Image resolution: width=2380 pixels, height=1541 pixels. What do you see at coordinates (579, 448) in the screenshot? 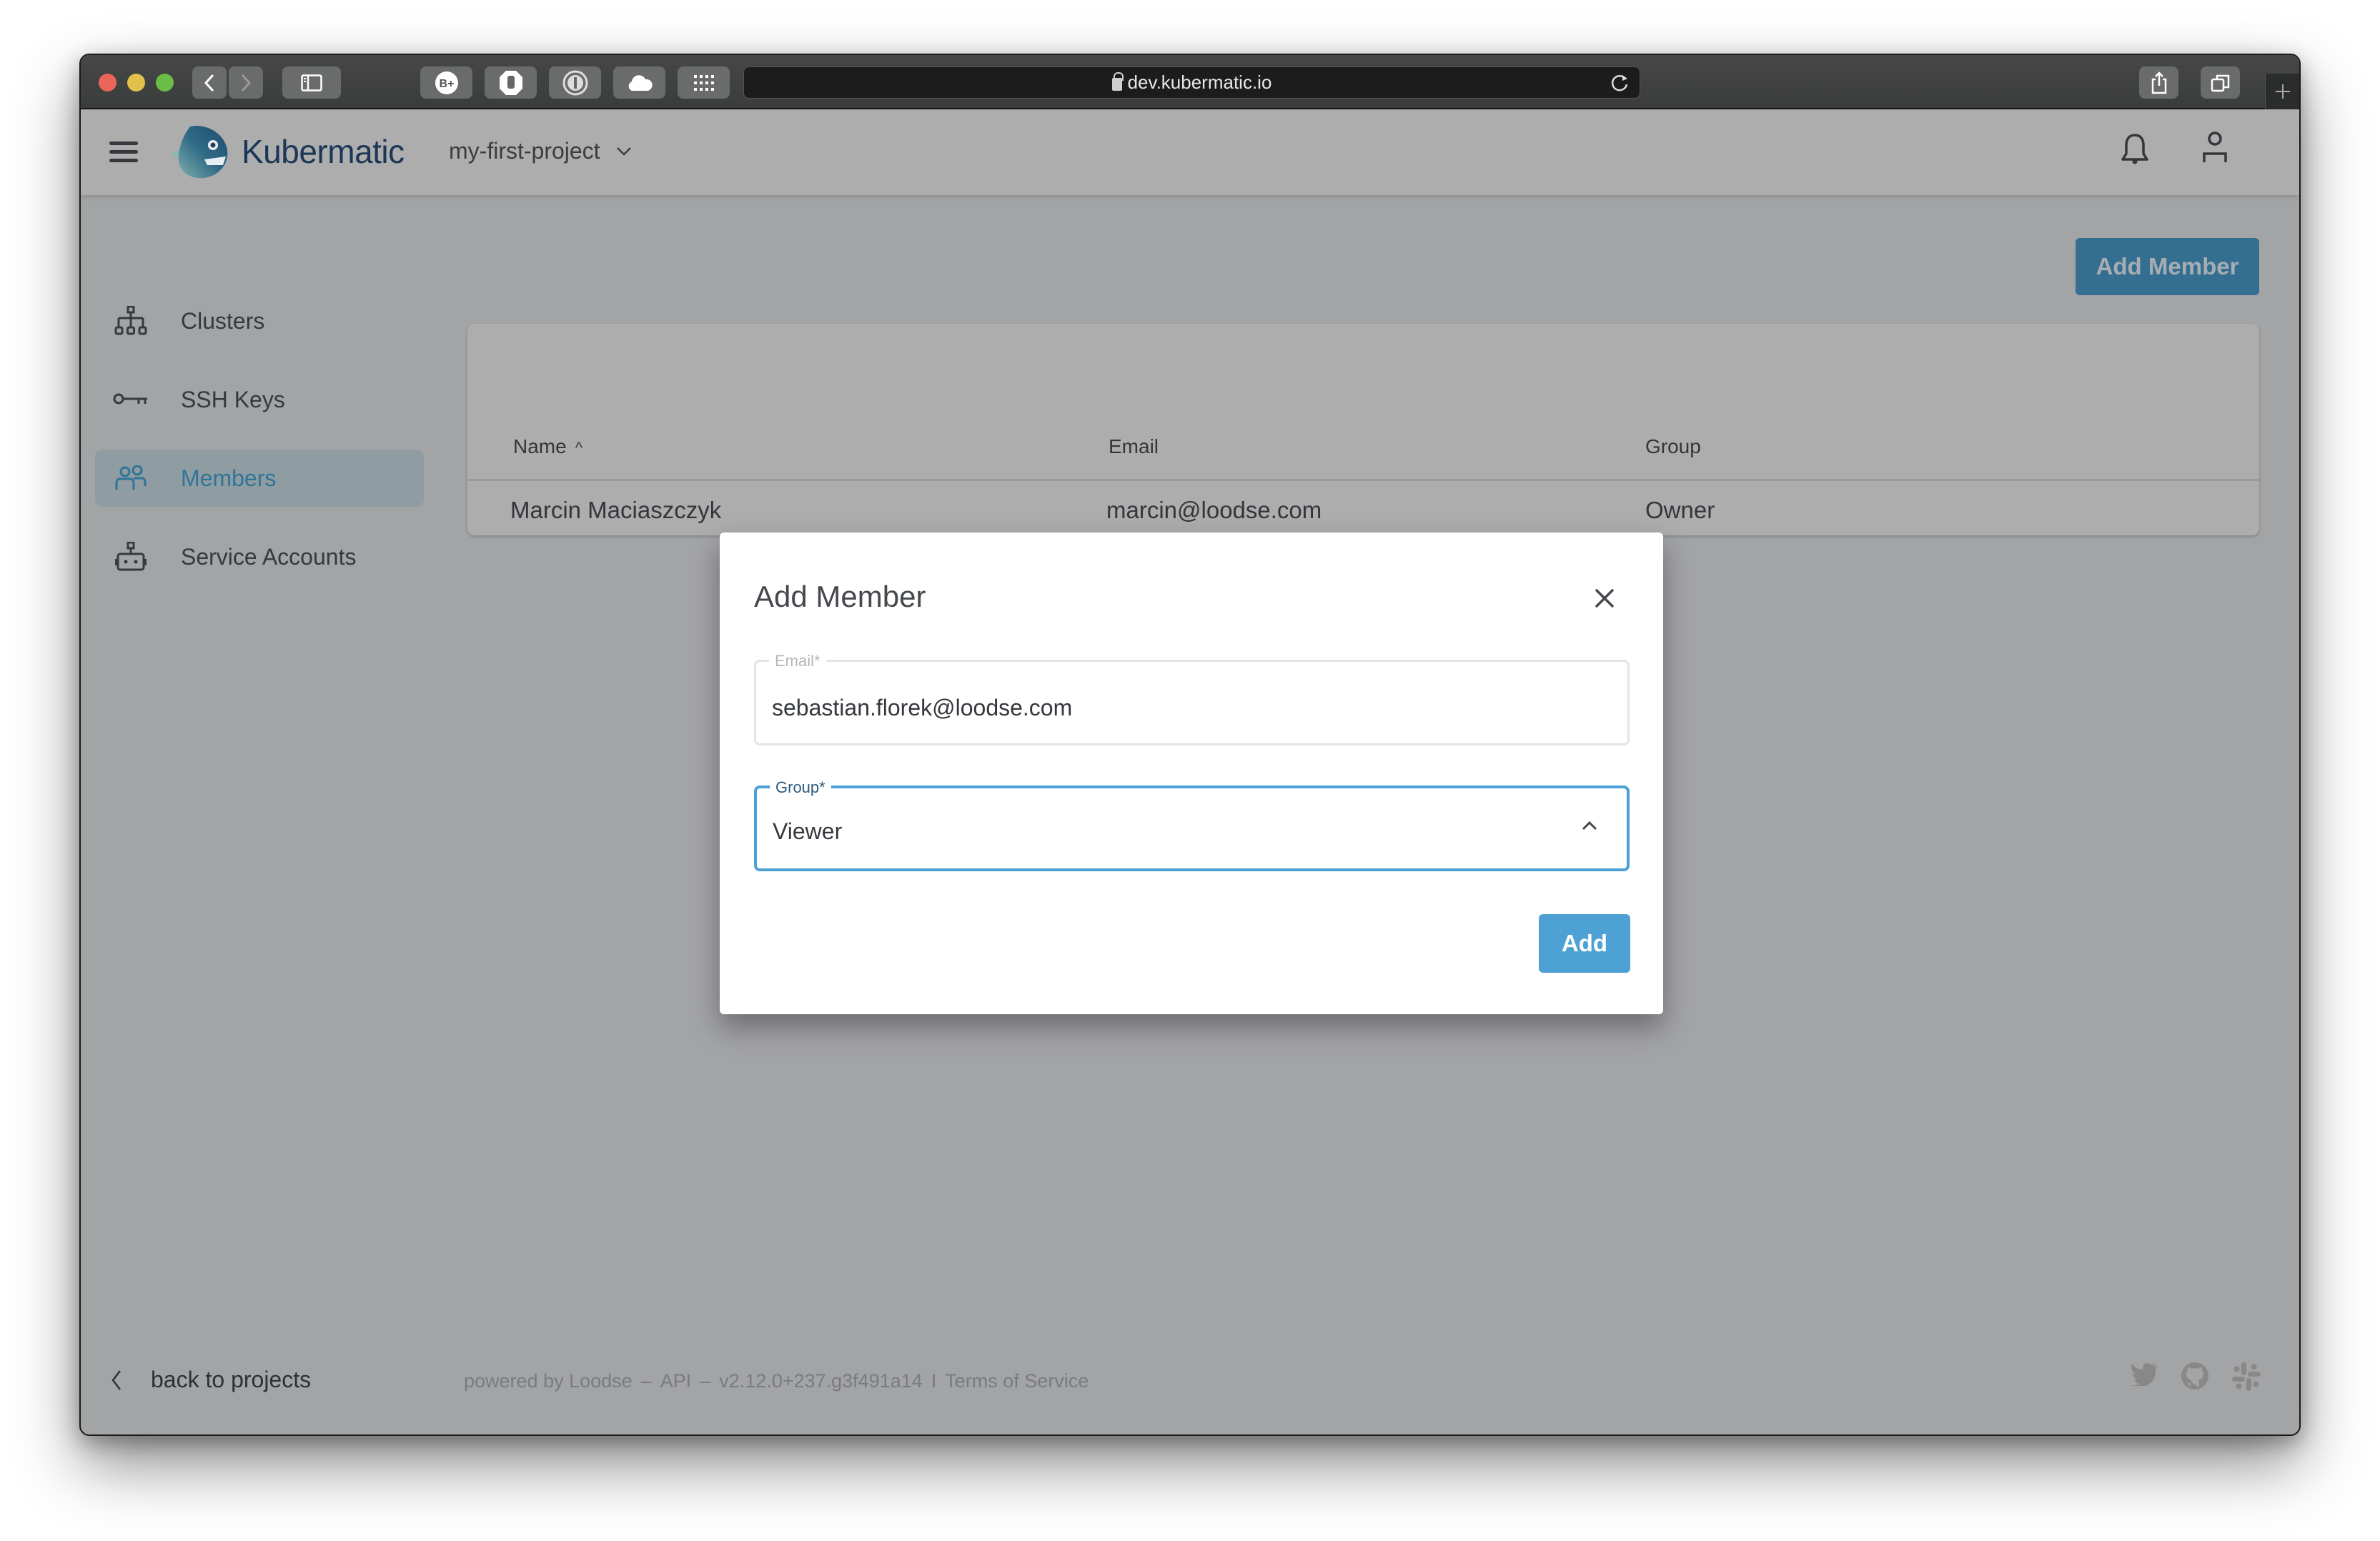
I see `sort-ascending-icon: ^` at bounding box center [579, 448].